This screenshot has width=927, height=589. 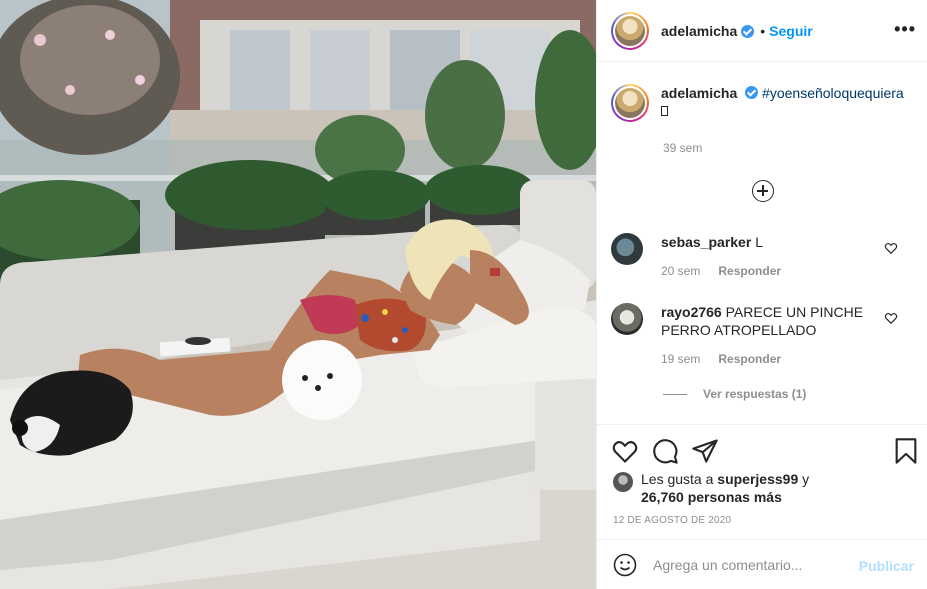 I want to click on comment-meta: 19 sem Responder, so click(x=771, y=359).